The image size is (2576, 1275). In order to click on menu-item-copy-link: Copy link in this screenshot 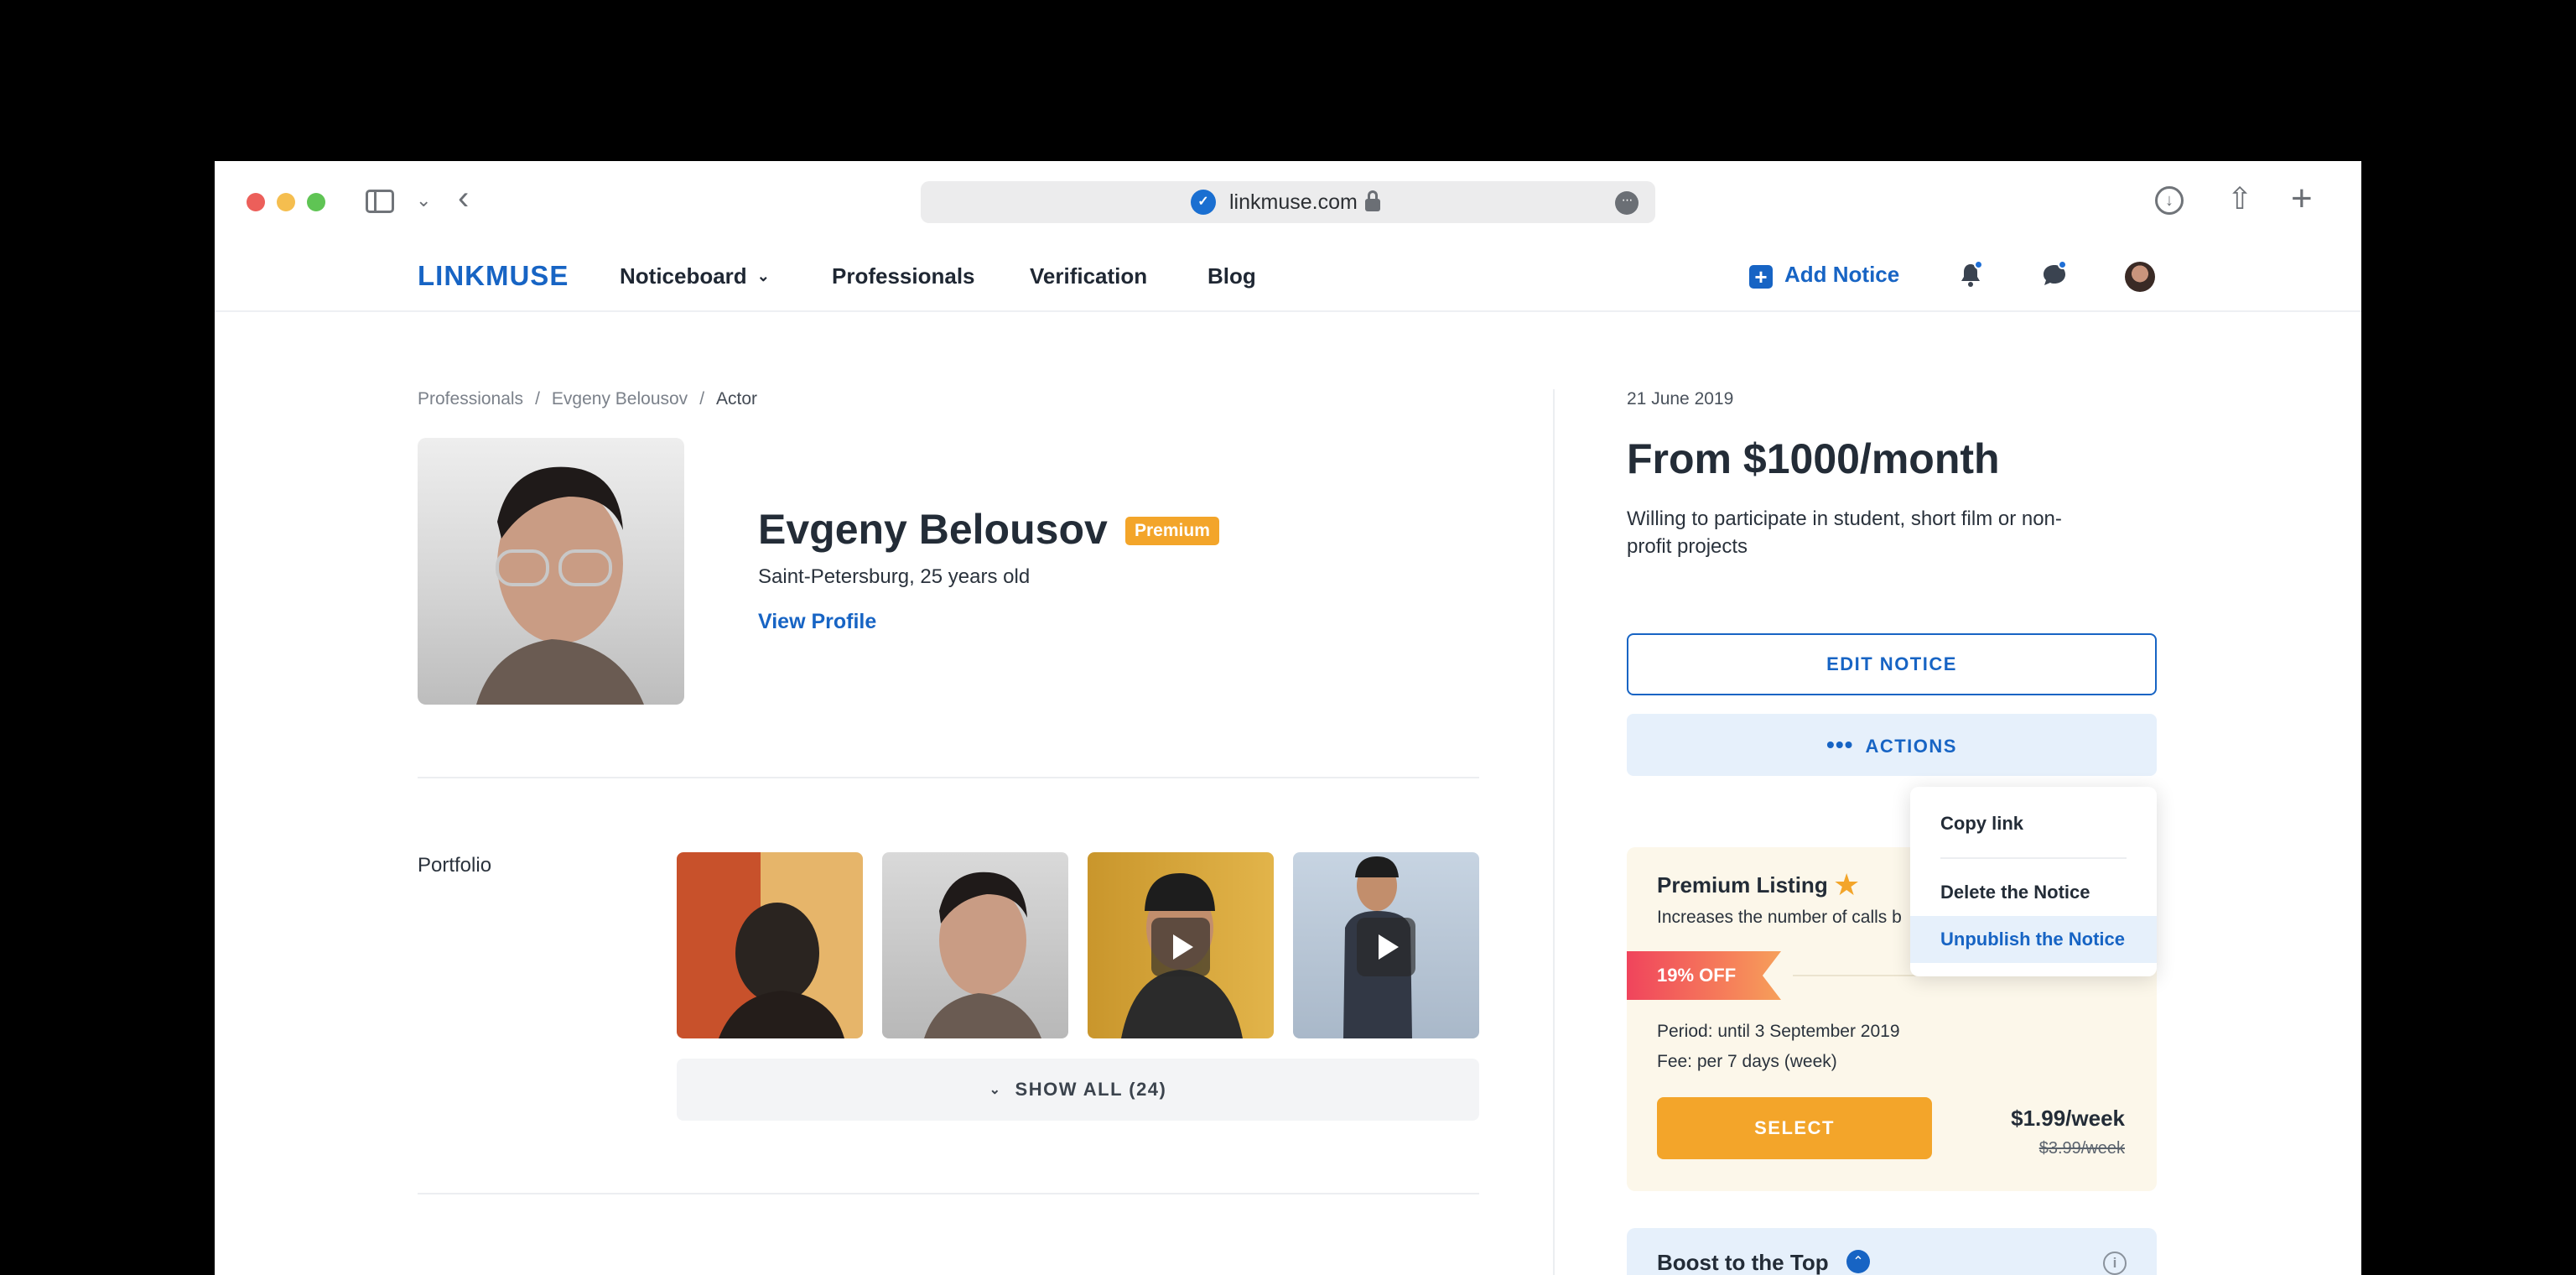, I will do `click(2033, 823)`.